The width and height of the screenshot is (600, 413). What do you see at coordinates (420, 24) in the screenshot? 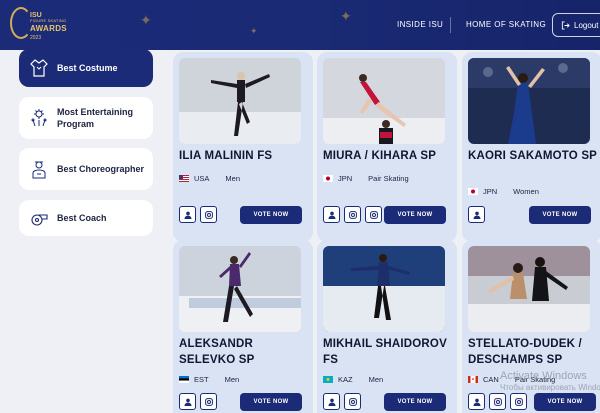
I see `nav-inside-isu: INSIDE ISU` at bounding box center [420, 24].